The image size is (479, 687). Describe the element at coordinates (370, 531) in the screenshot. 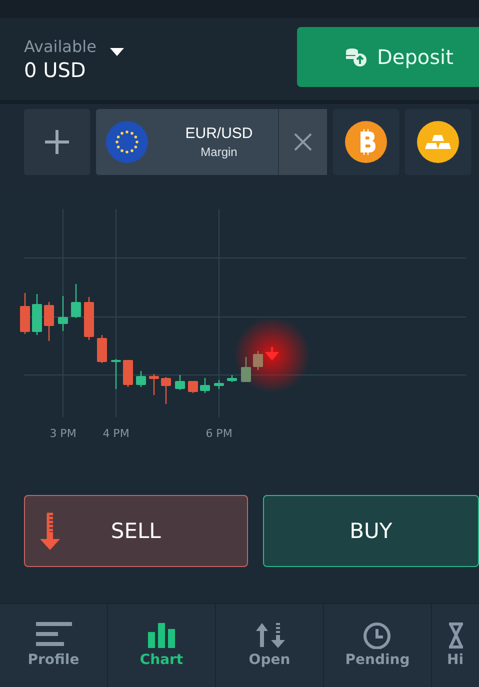

I see `buy-button: BUY` at that location.